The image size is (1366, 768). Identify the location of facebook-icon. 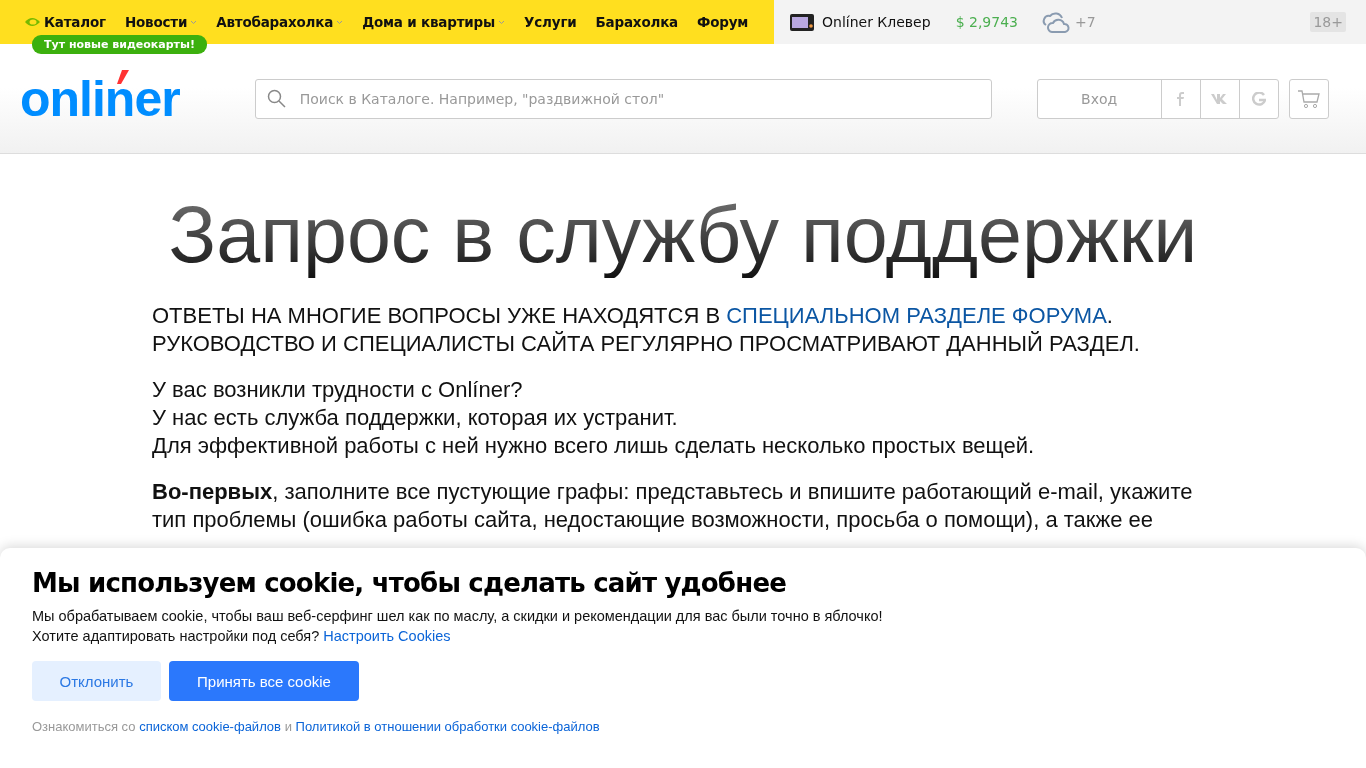
(1181, 98).